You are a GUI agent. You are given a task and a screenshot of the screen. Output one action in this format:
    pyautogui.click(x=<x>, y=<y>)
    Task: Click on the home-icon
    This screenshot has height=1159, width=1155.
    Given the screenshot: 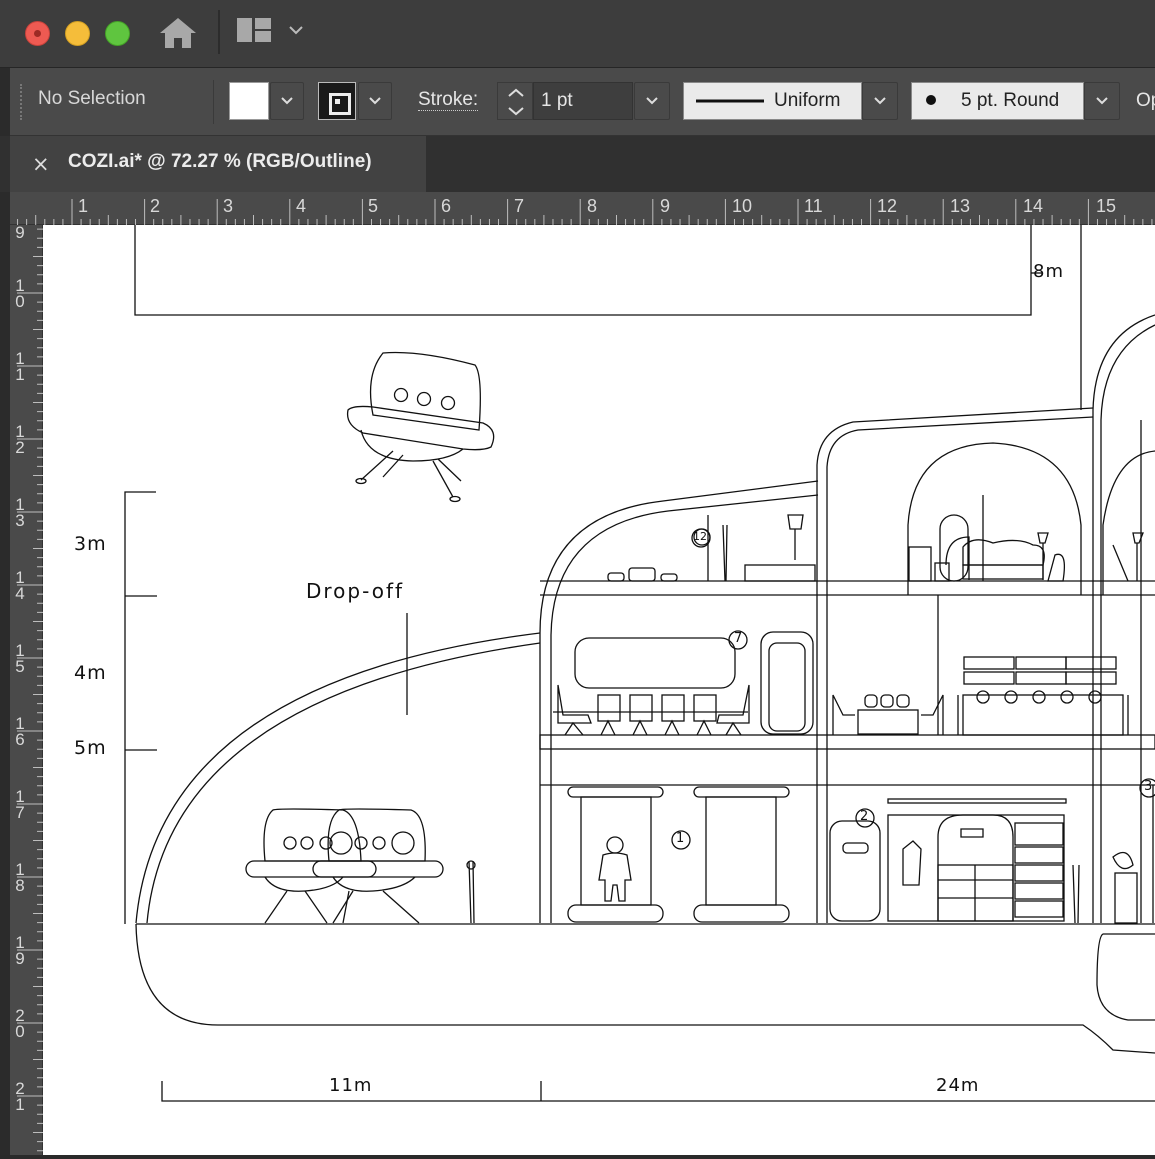 What is the action you would take?
    pyautogui.click(x=178, y=33)
    